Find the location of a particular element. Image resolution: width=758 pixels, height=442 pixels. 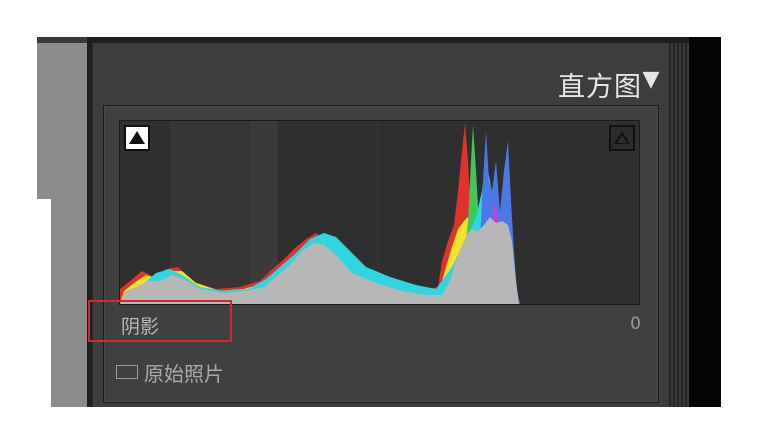

dark-triangle-icon is located at coordinates (622, 137).